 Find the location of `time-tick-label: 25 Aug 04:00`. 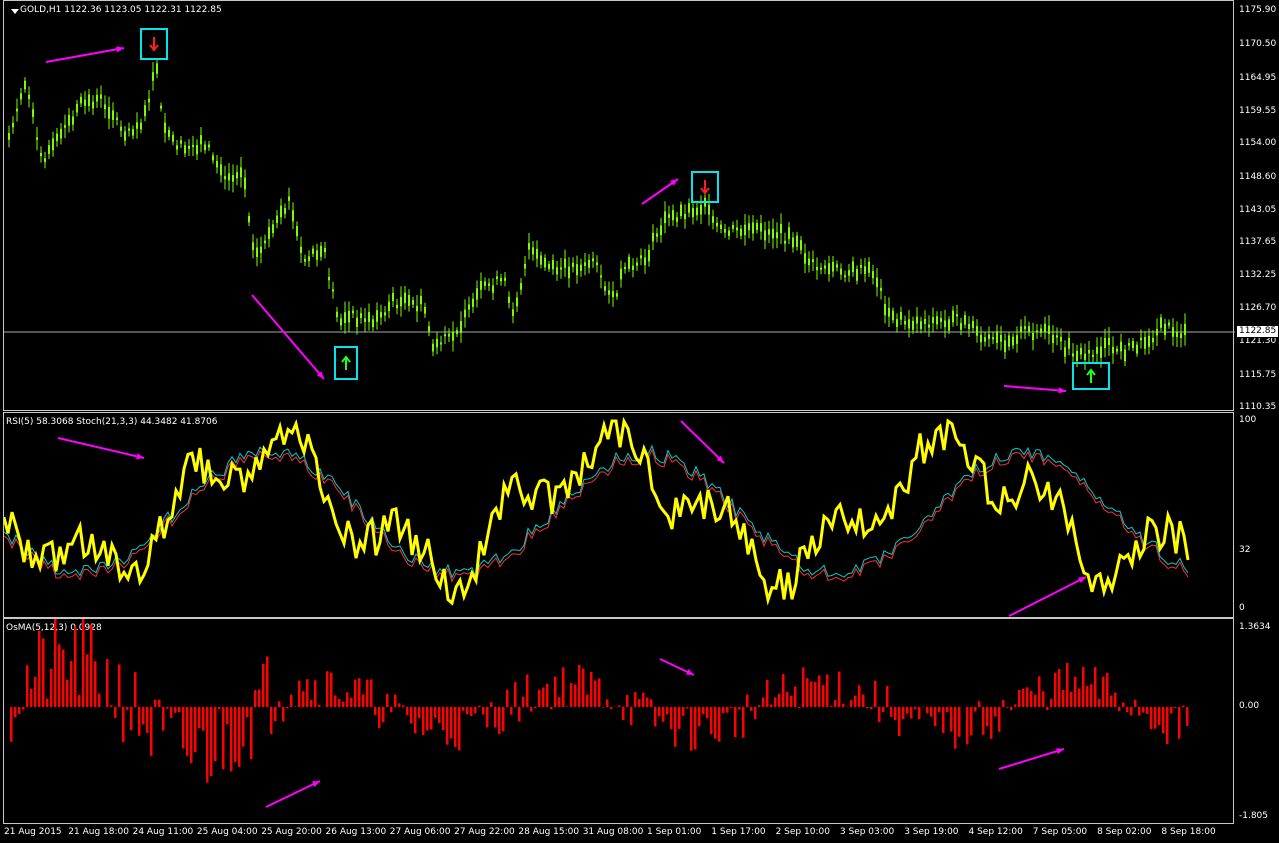

time-tick-label: 25 Aug 04:00 is located at coordinates (227, 832).